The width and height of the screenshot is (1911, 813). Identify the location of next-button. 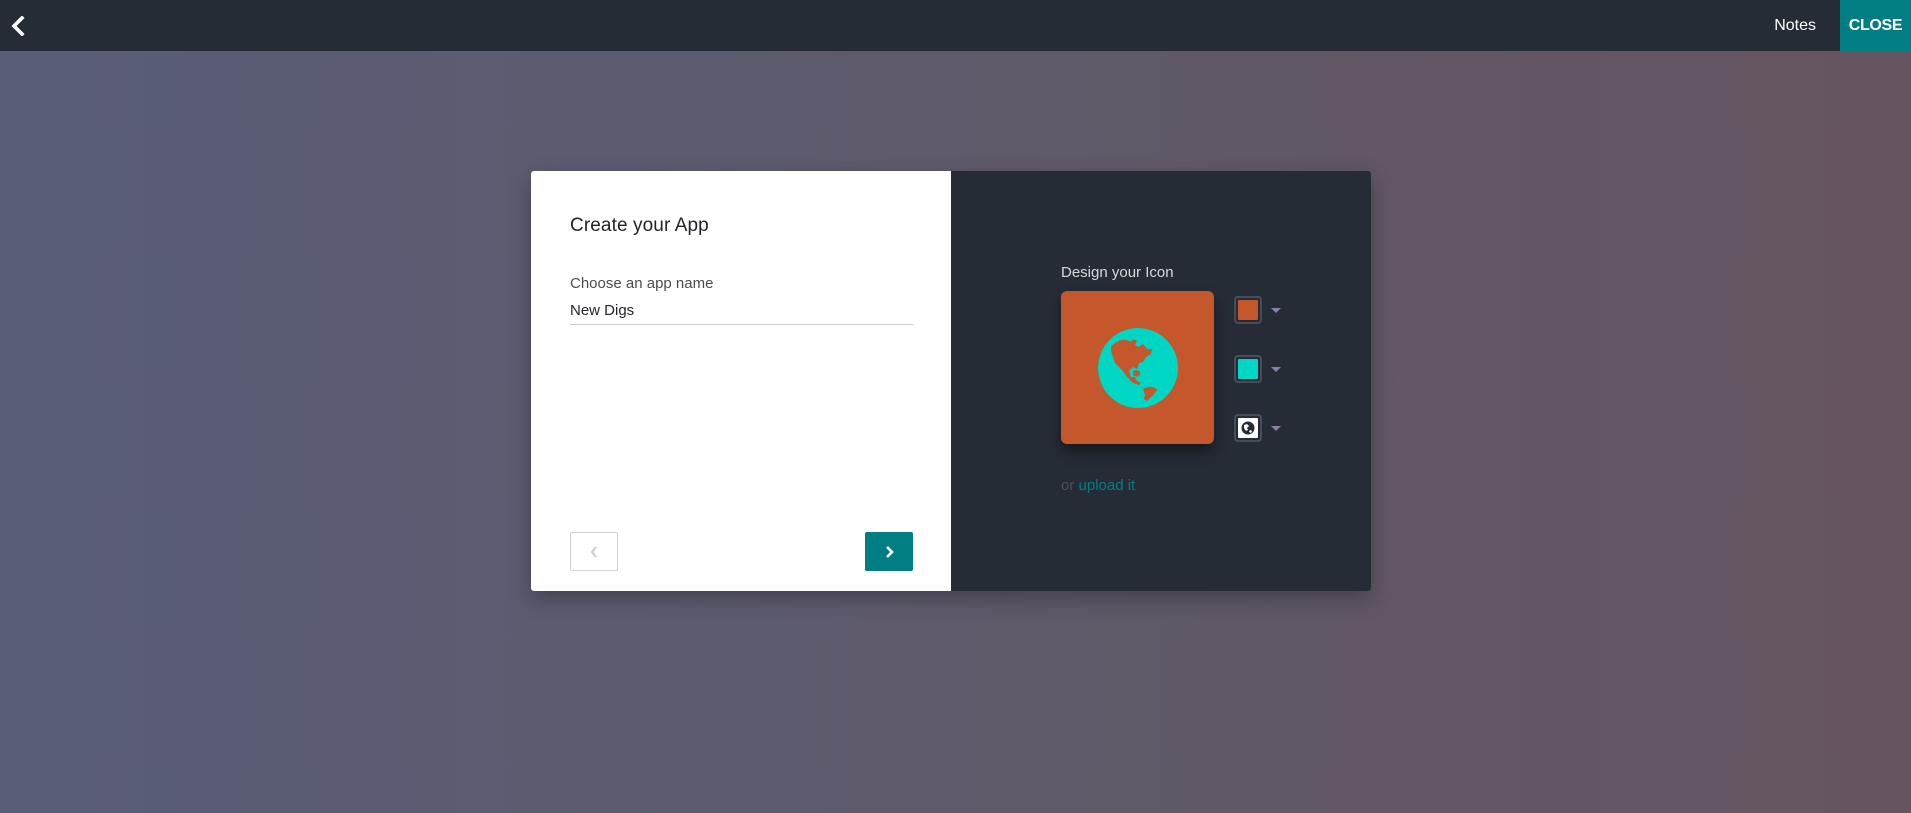
(889, 551).